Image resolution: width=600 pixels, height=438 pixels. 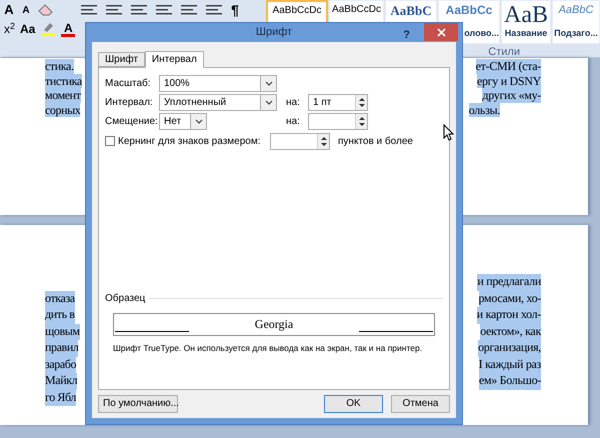 I want to click on dropdown-field: 100%, so click(x=218, y=83).